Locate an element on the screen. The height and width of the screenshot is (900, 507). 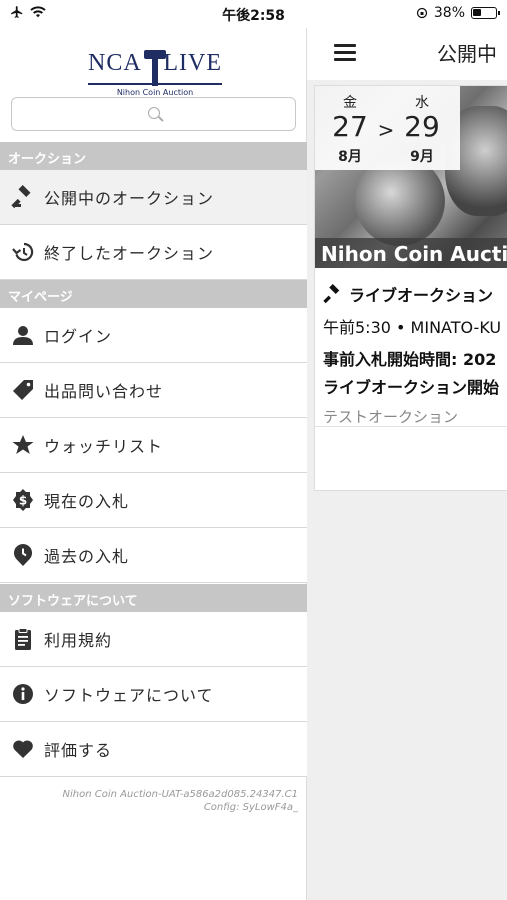
end-day: 29 is located at coordinates (422, 126).